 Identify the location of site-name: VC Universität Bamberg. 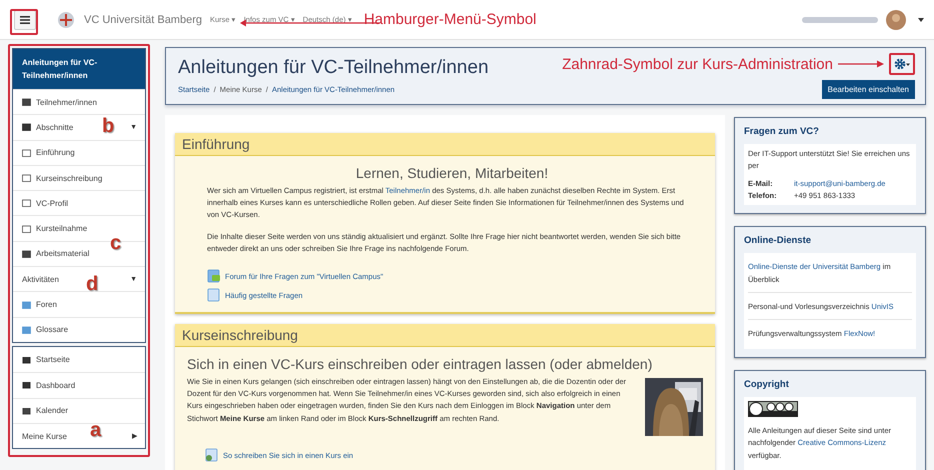
(143, 20).